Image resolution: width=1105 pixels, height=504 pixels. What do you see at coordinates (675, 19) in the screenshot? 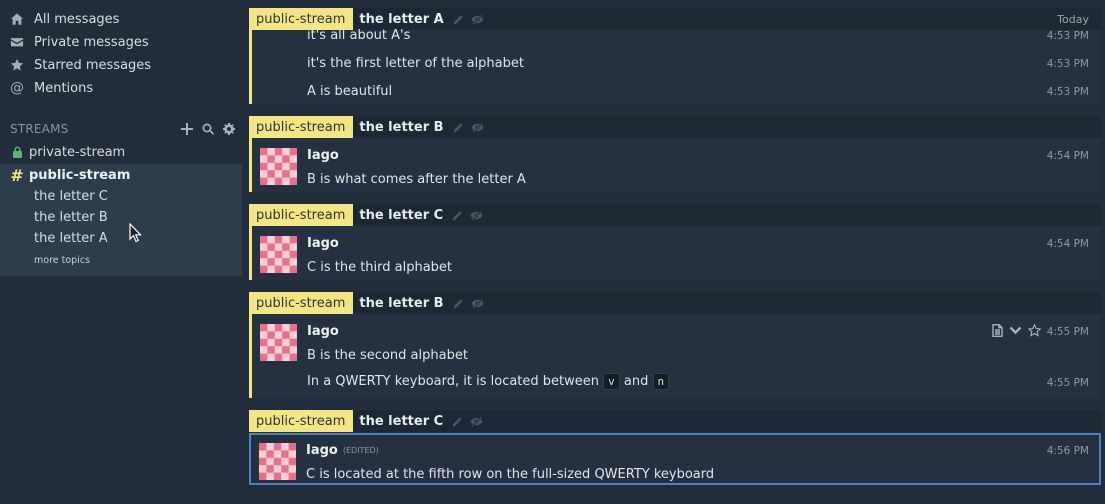
I see `recipient-header: public-stream the letter A Today` at bounding box center [675, 19].